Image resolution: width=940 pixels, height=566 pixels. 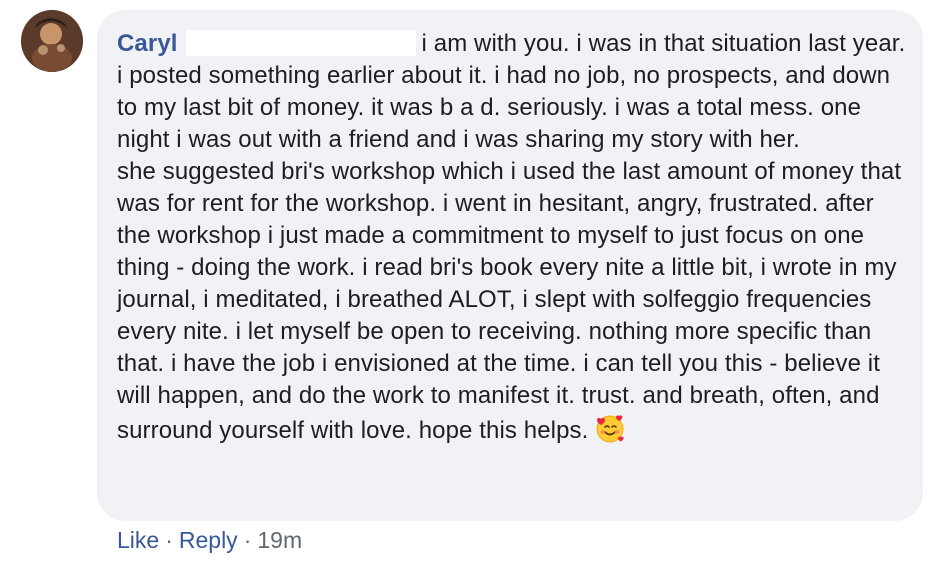 I want to click on reply-button: Reply, so click(x=208, y=540).